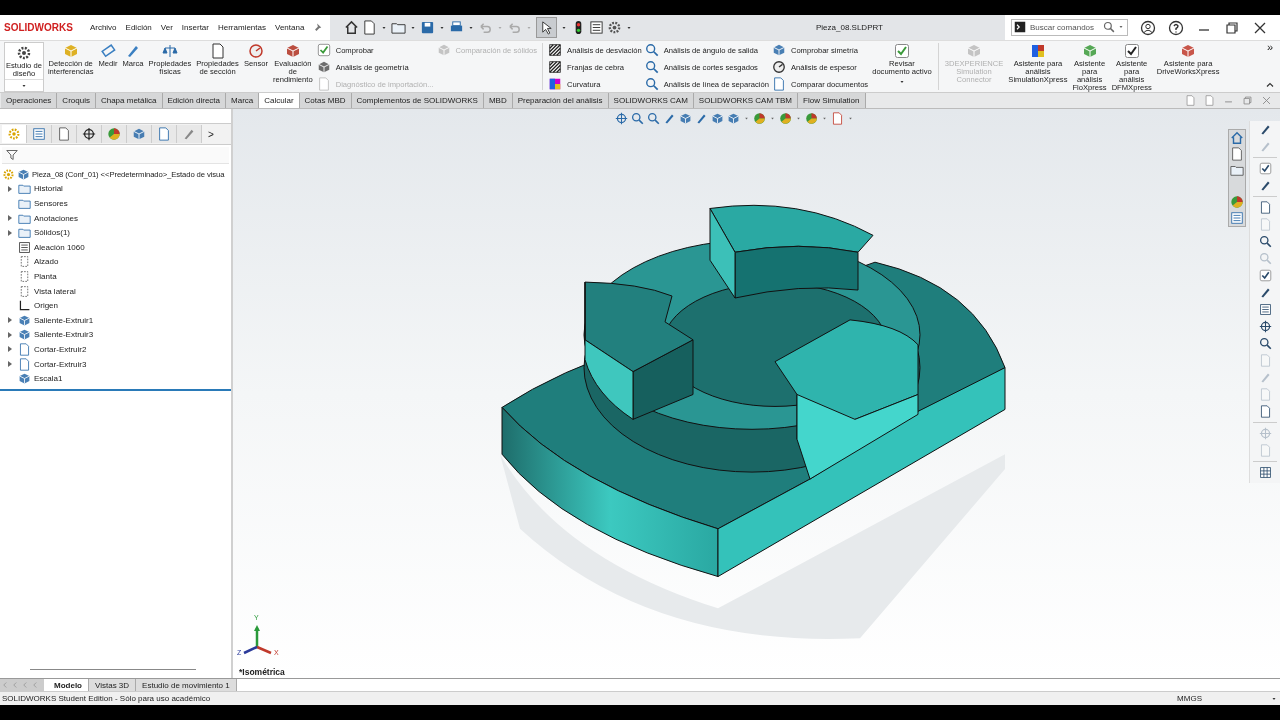 This screenshot has height=720, width=1280. What do you see at coordinates (194, 100) in the screenshot?
I see `command-tab: Edición directa` at bounding box center [194, 100].